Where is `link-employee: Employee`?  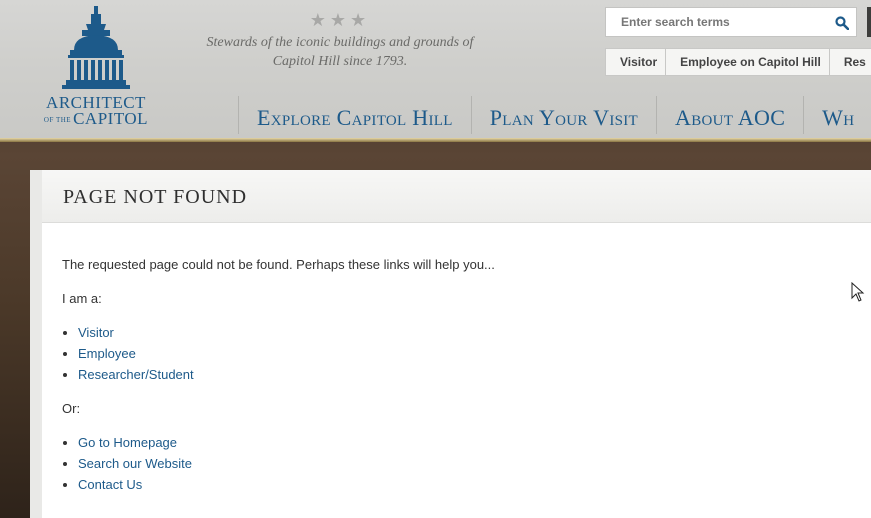 link-employee: Employee is located at coordinates (107, 353).